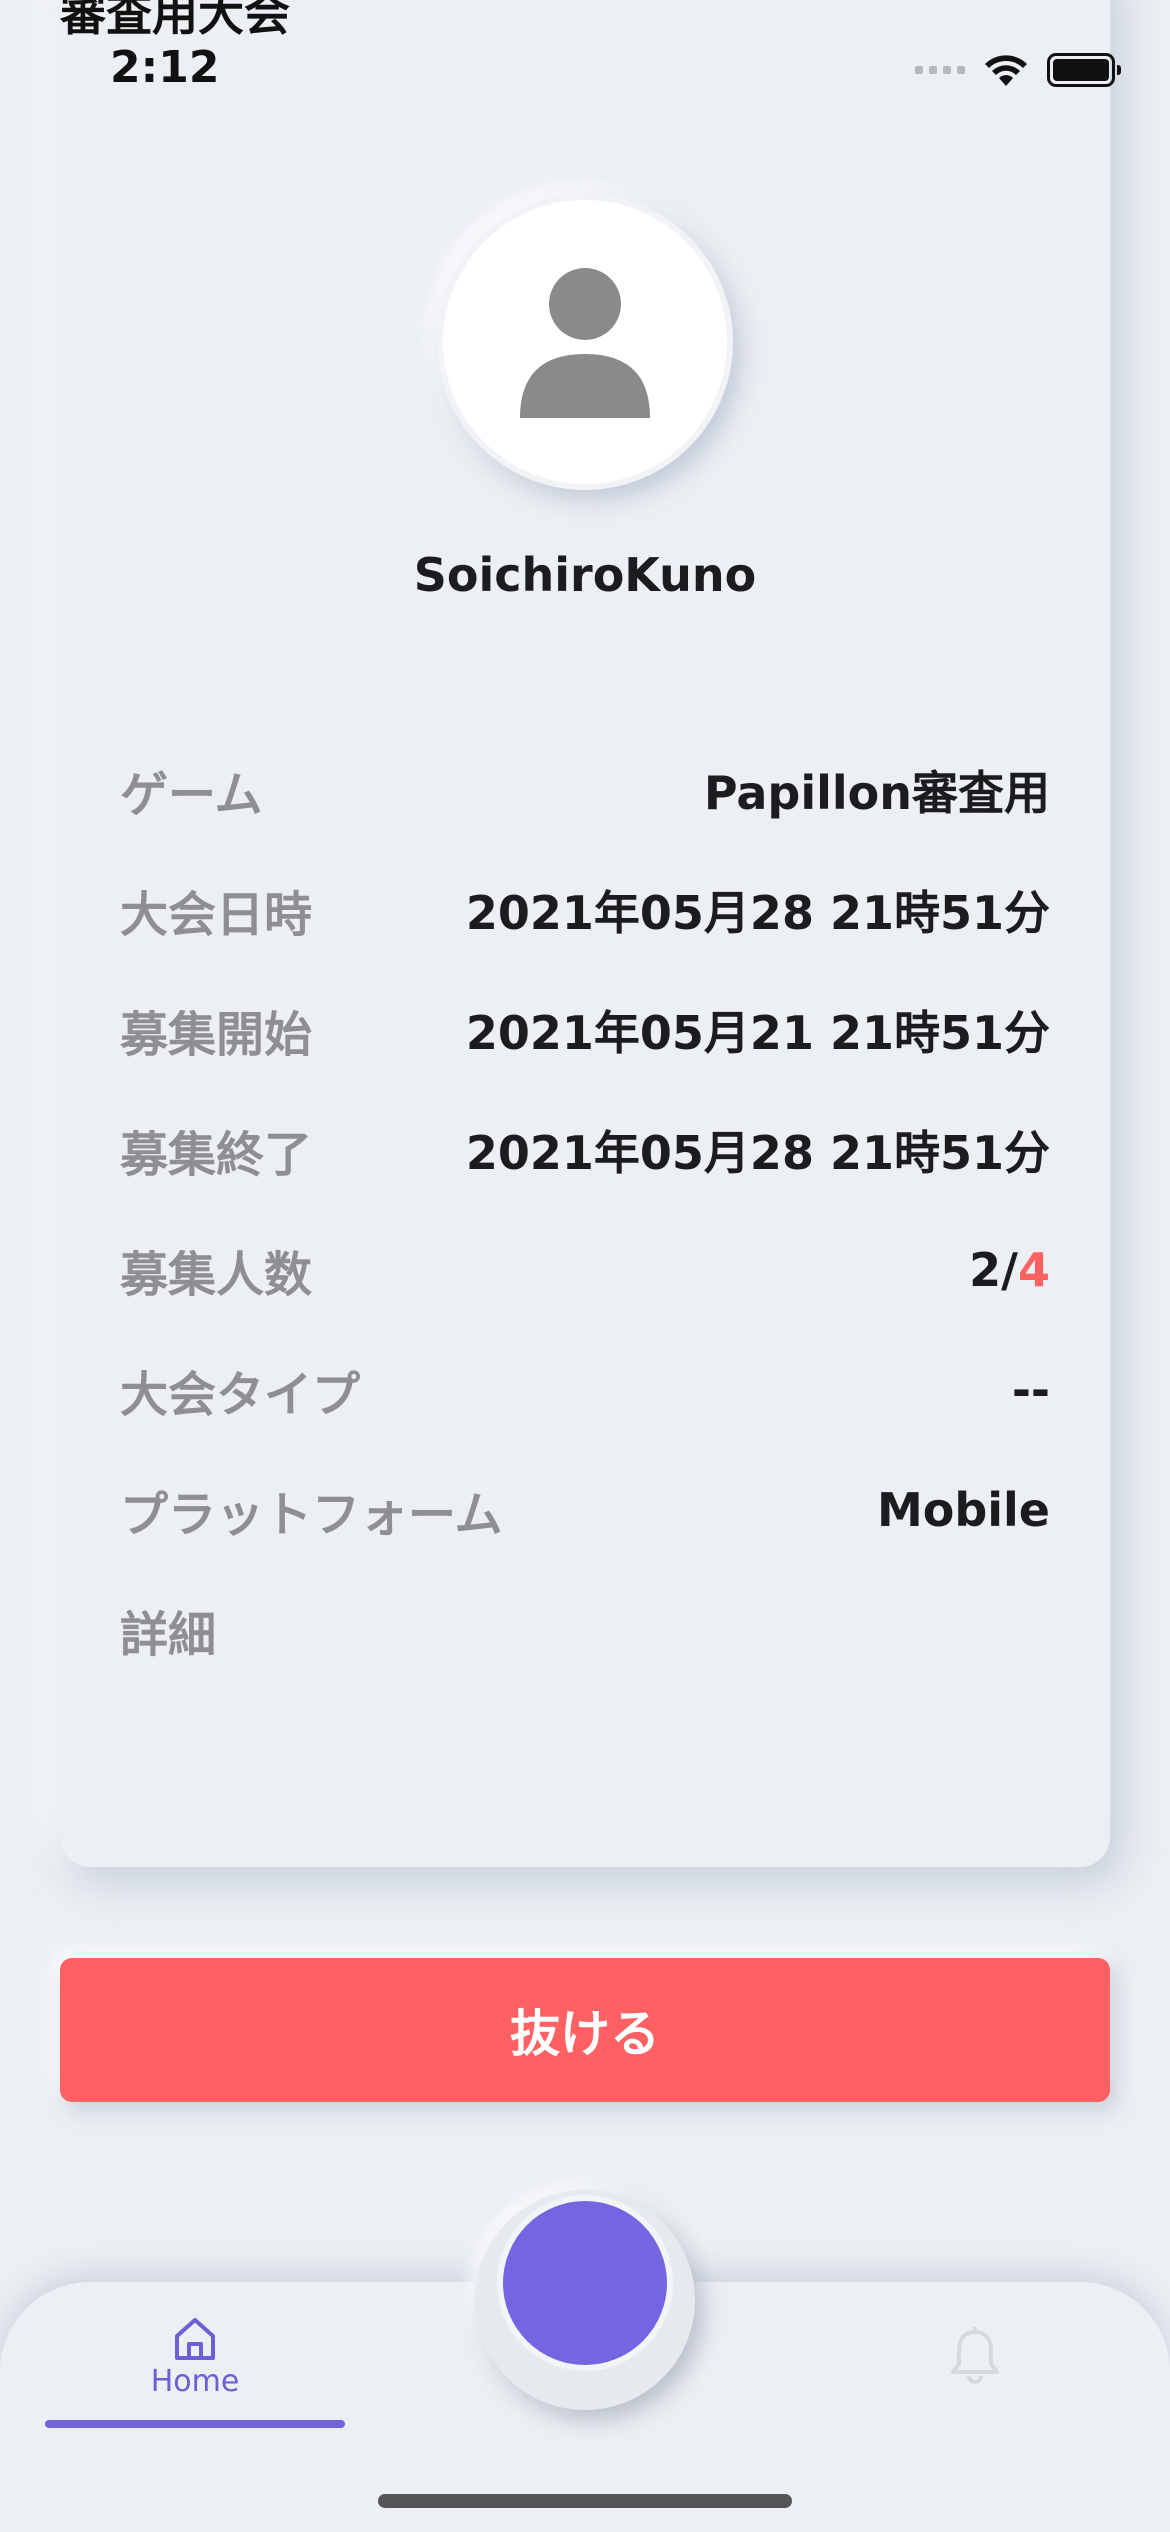  What do you see at coordinates (585, 2501) in the screenshot?
I see `home-indicator` at bounding box center [585, 2501].